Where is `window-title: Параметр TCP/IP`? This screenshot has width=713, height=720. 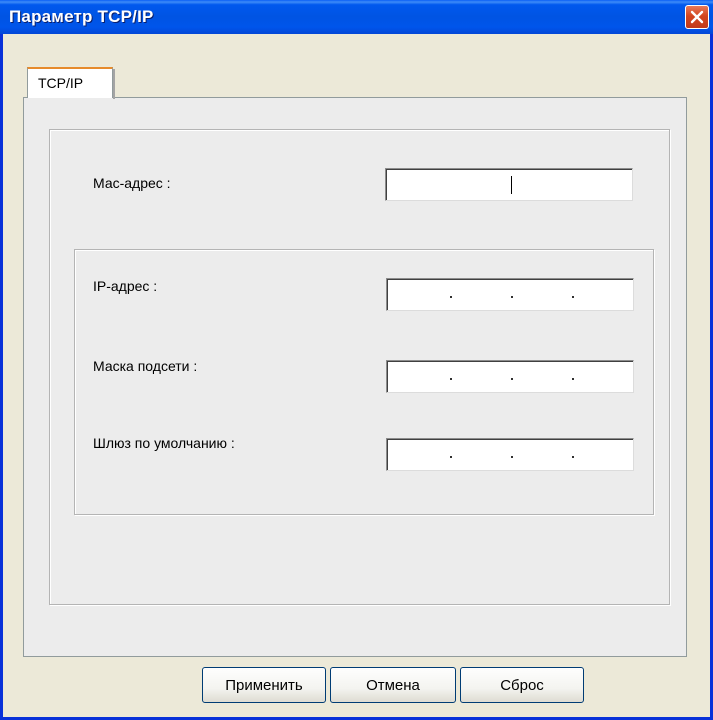
window-title: Параметр TCP/IP is located at coordinates (81, 16).